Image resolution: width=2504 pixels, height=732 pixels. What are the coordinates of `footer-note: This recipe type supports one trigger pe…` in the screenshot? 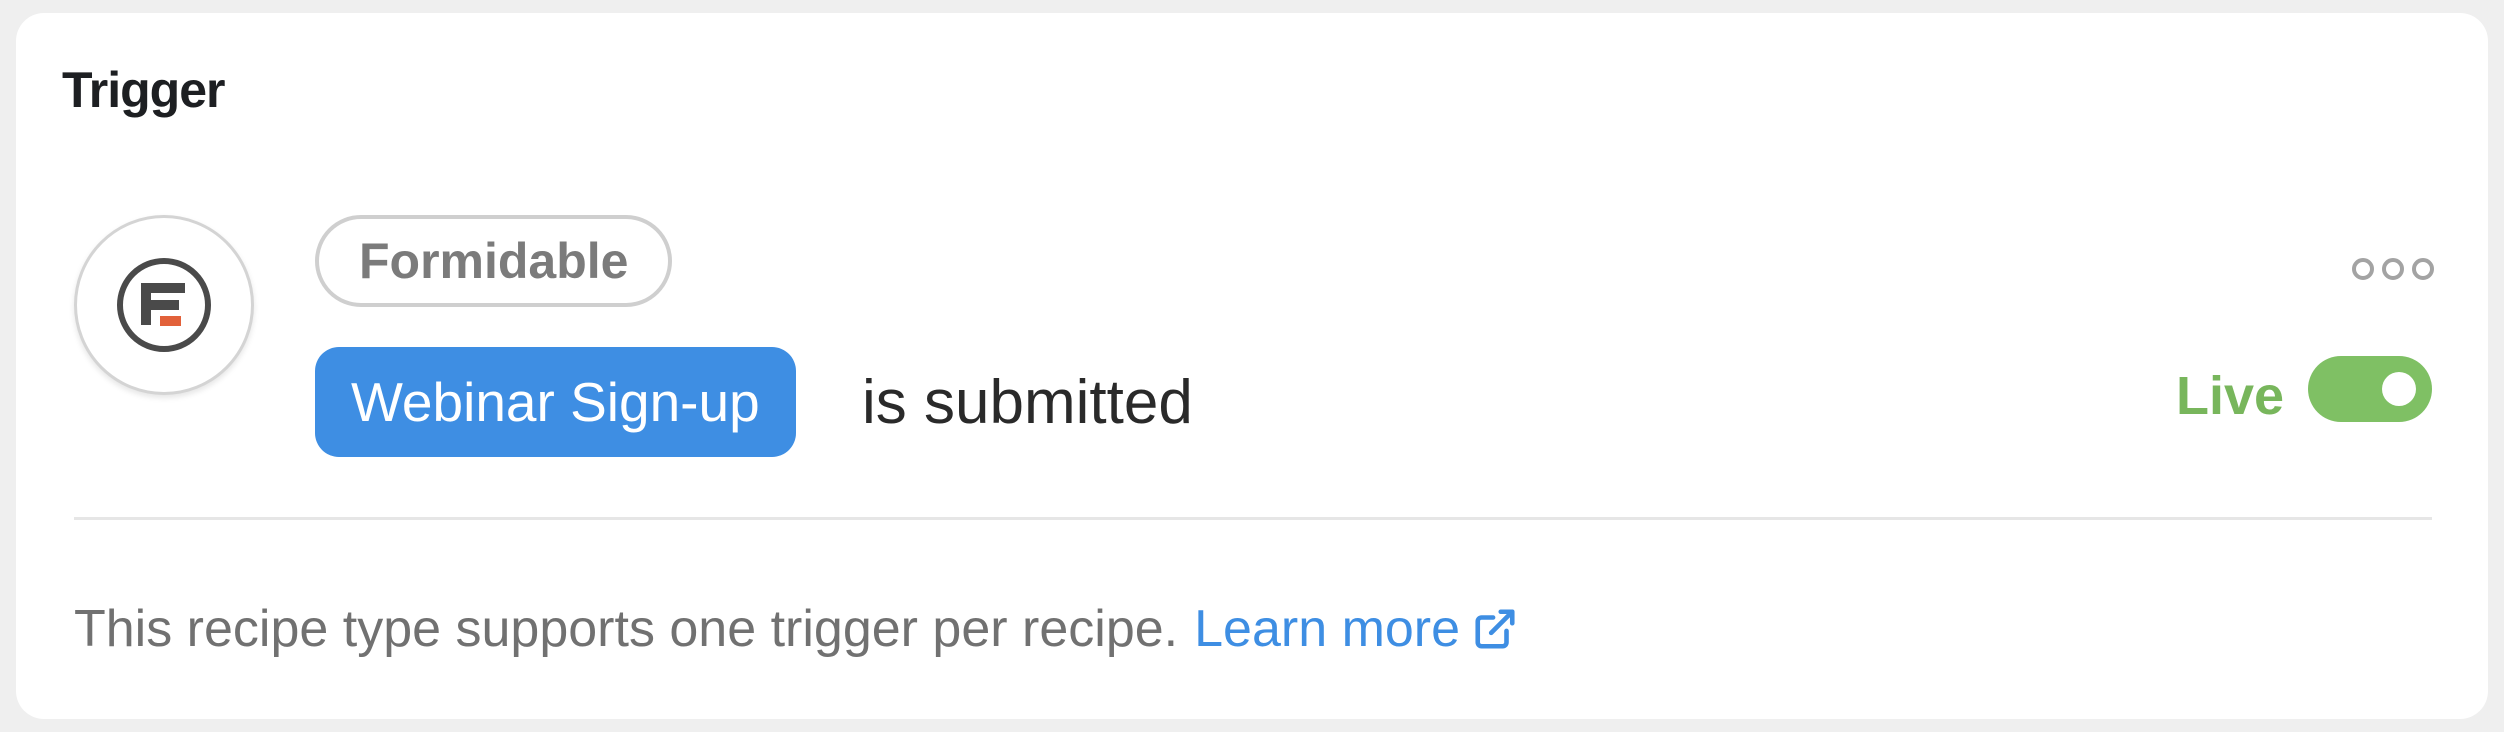 It's located at (796, 629).